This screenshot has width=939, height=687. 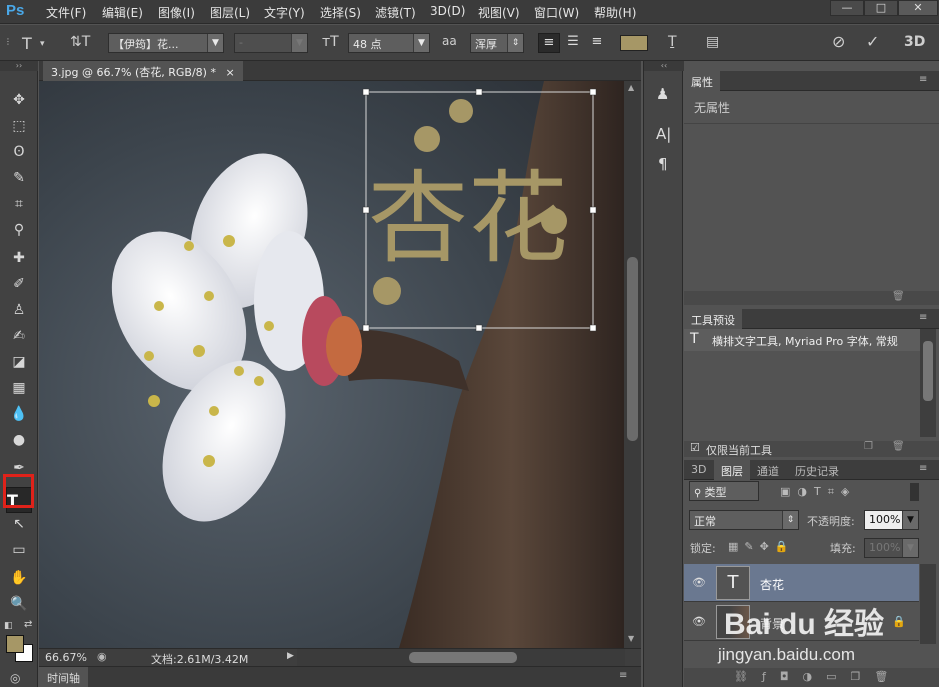 I want to click on horizontal-scrollbar, so click(x=461, y=657).